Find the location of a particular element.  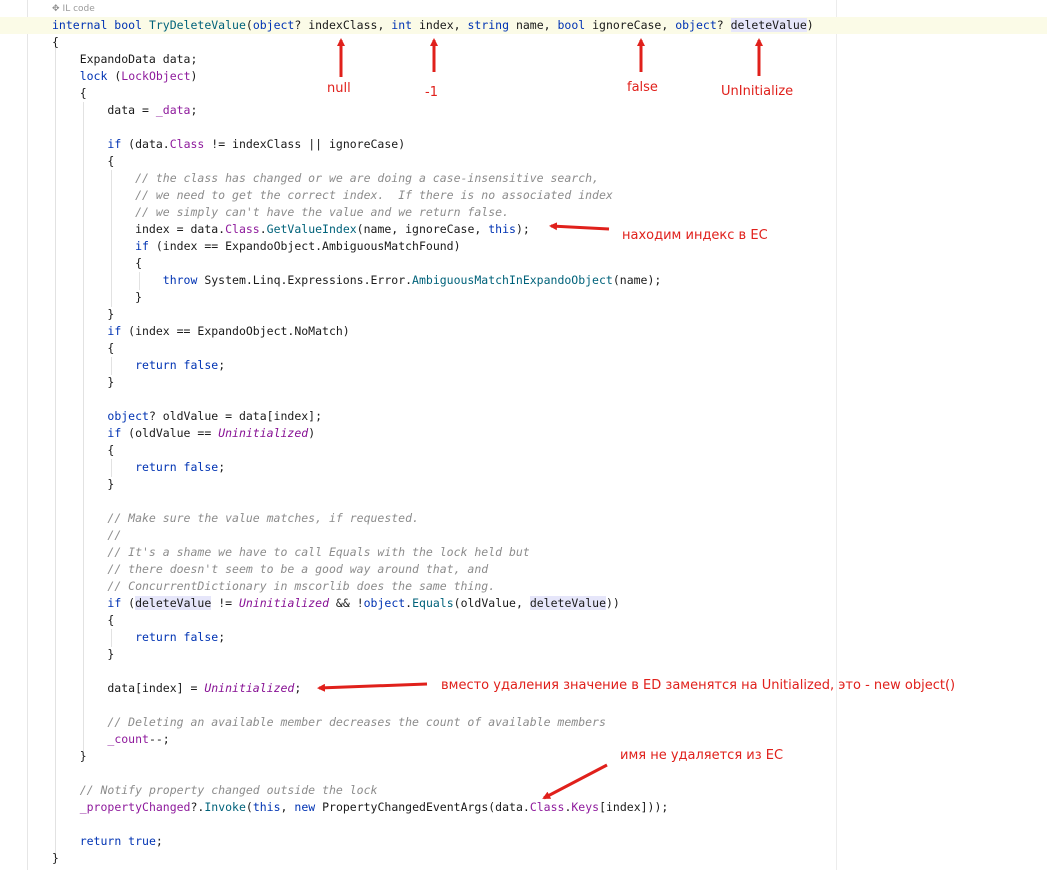

annotation-uninitialize: UnInitialize is located at coordinates (757, 91).